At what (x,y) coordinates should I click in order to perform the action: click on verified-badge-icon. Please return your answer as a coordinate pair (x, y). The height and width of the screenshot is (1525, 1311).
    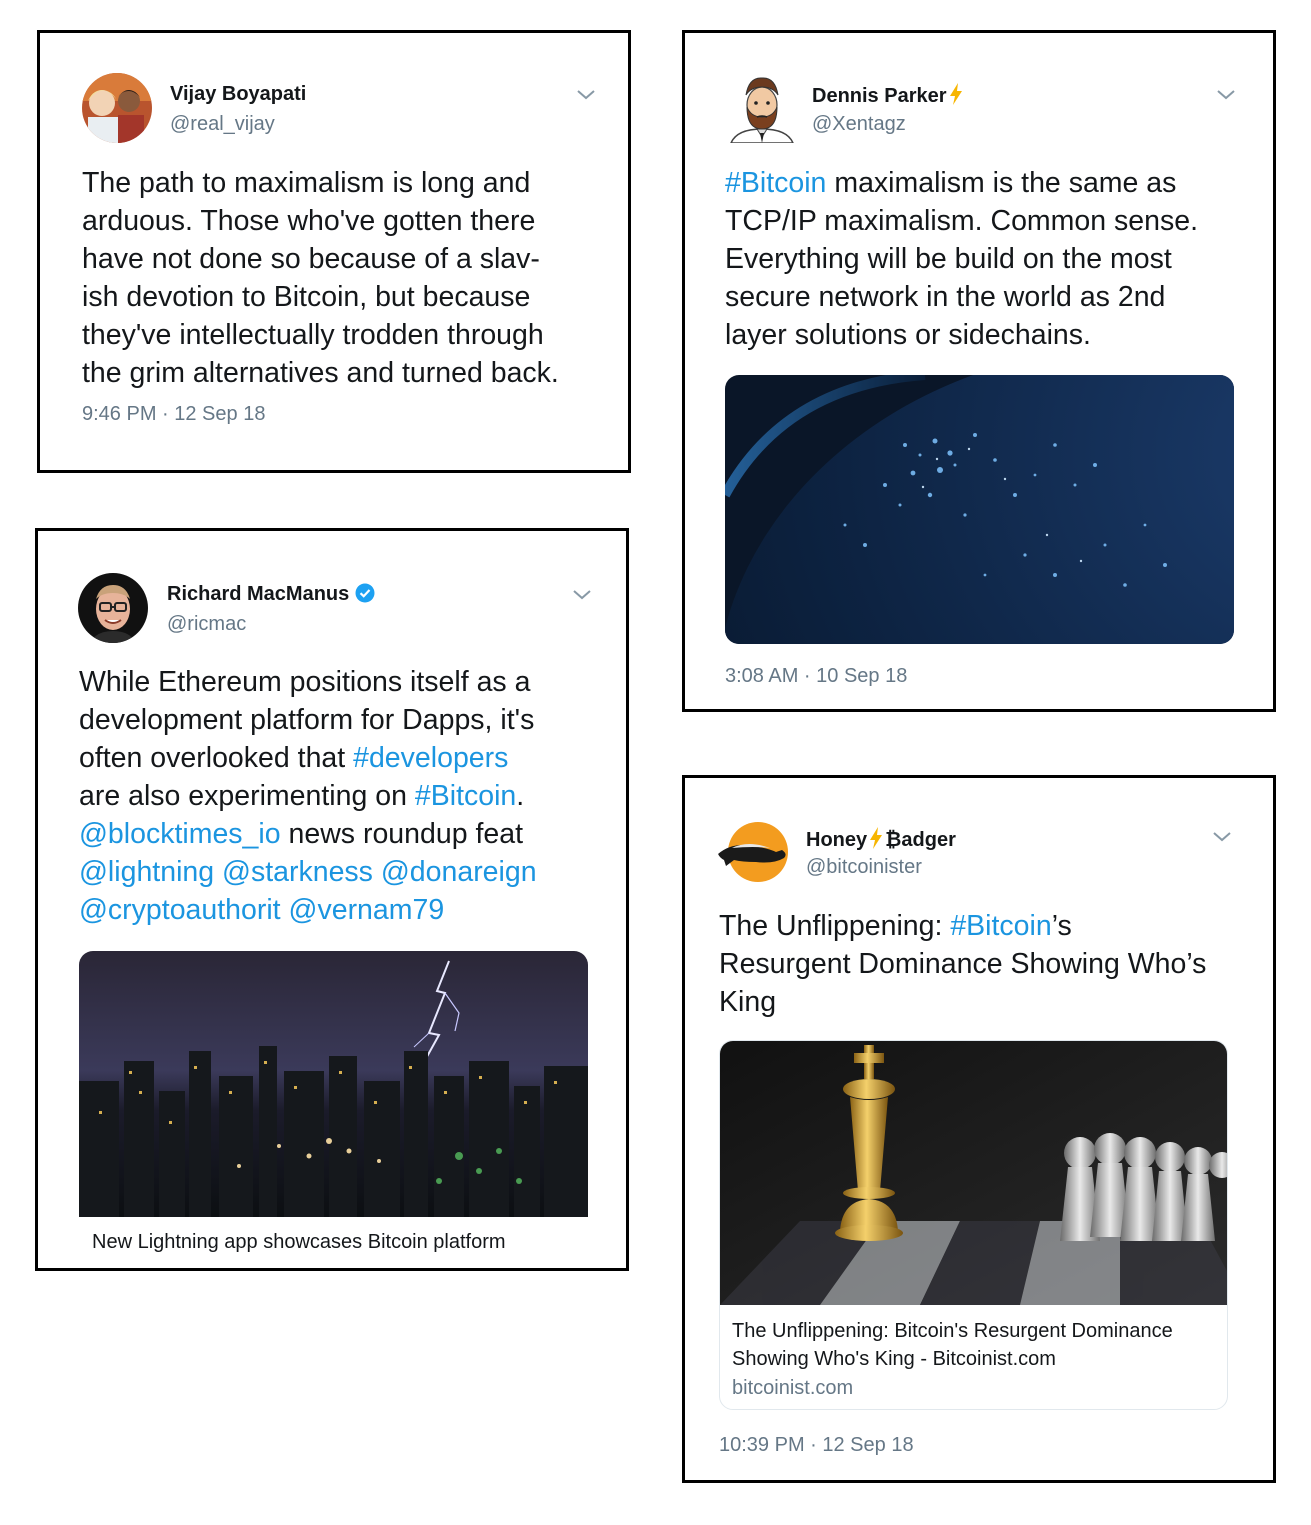
    Looking at the image, I should click on (365, 593).